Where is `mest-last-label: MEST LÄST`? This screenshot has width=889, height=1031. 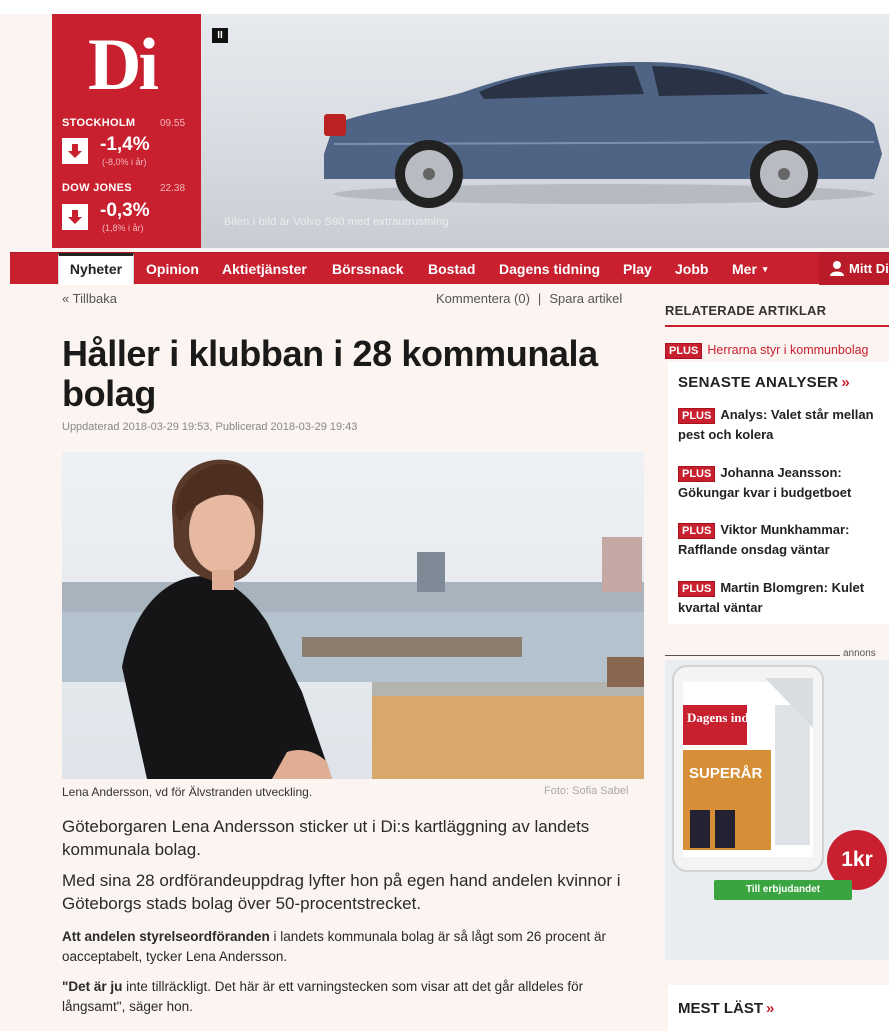
mest-last-label: MEST LÄST is located at coordinates (720, 1008).